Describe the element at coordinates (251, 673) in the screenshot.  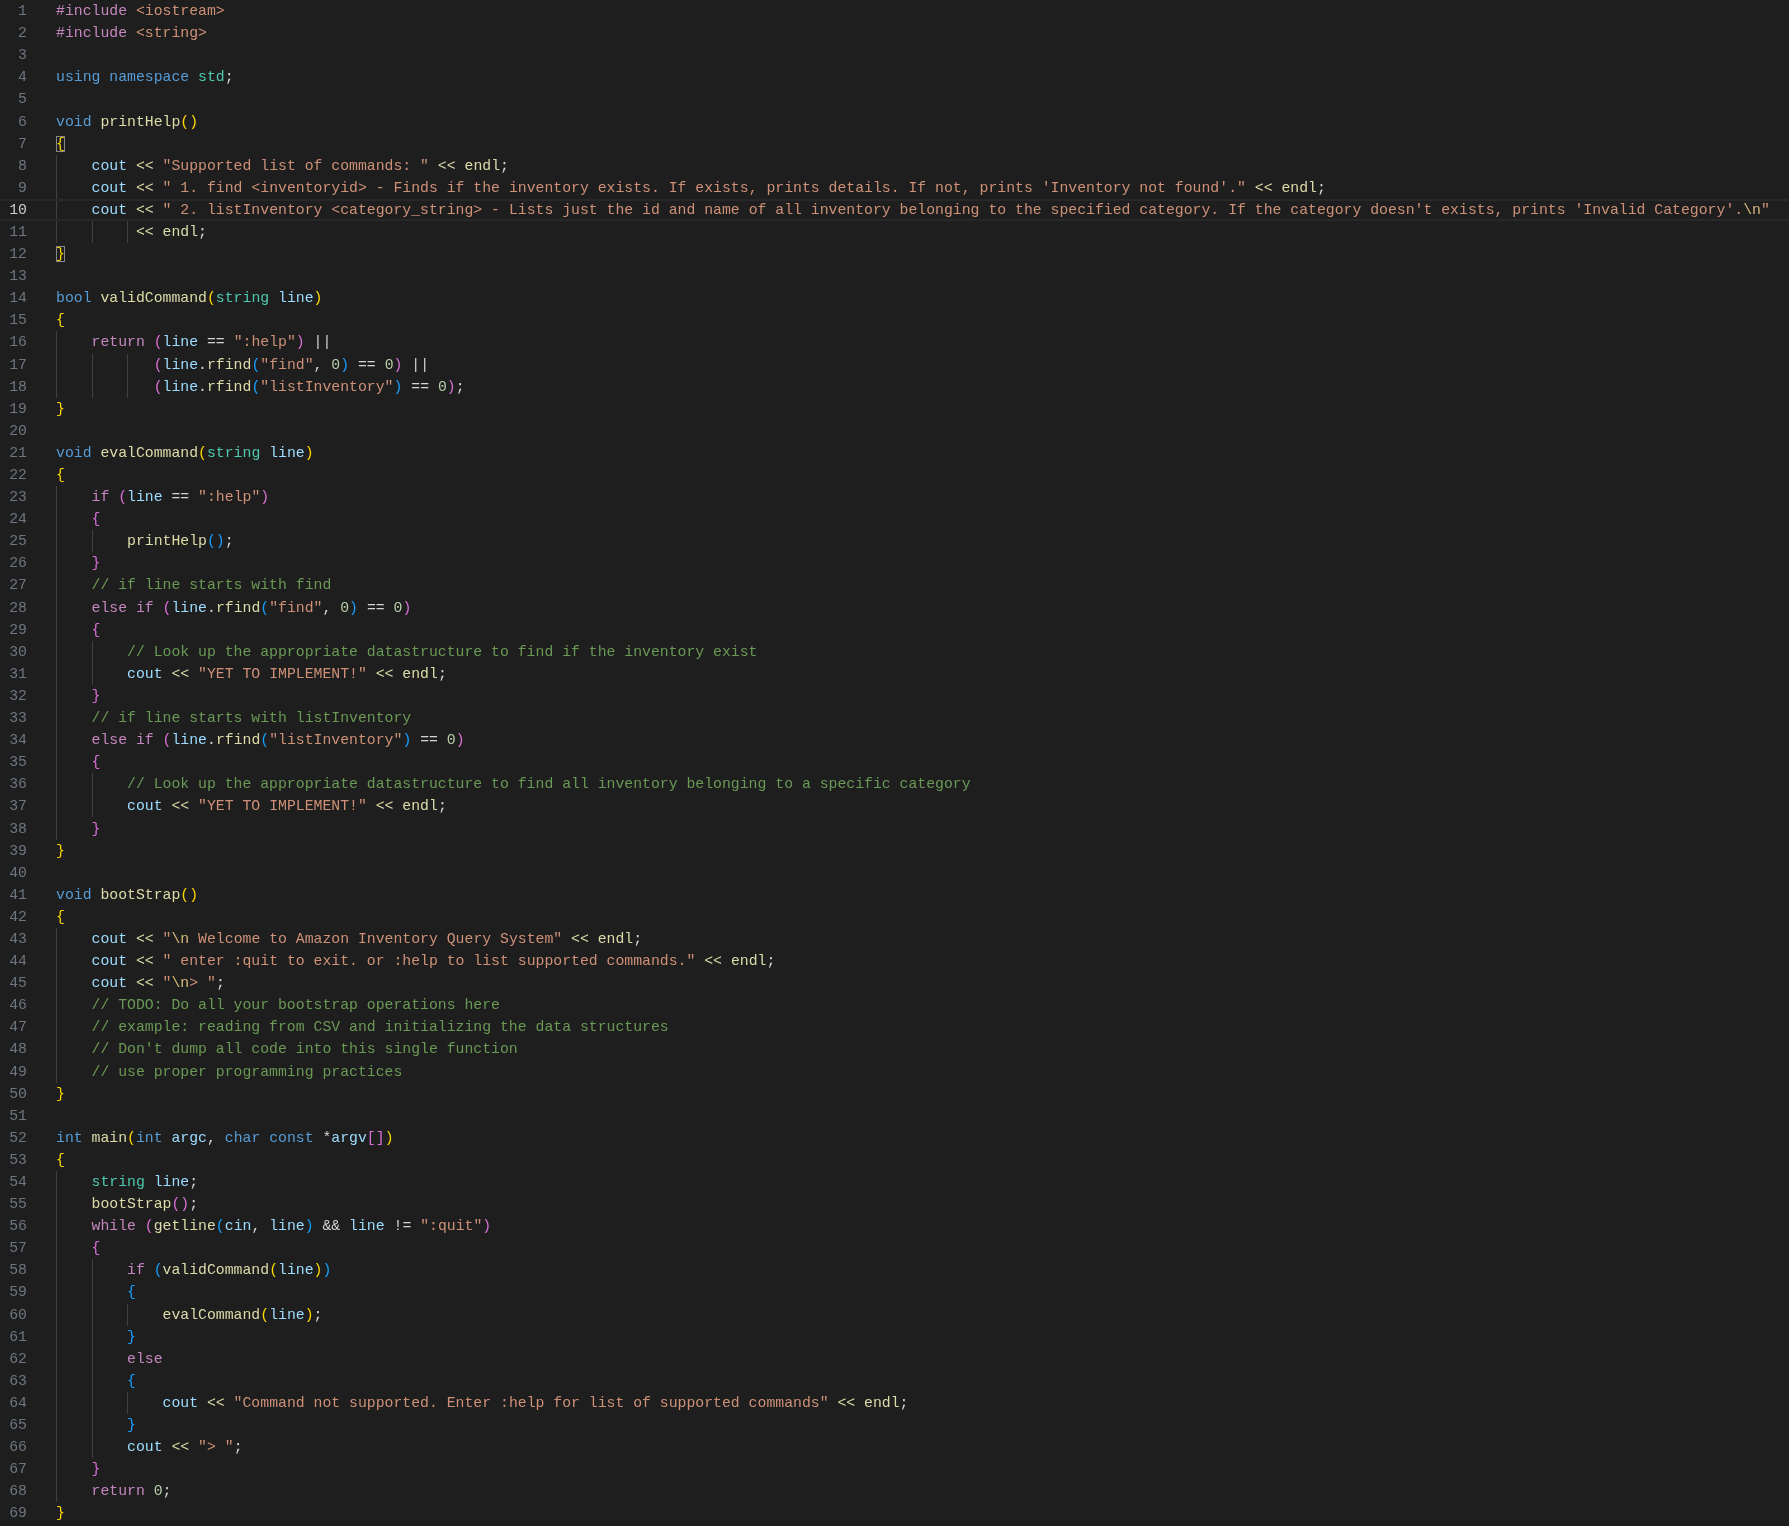
I see `code-line: cout << "YET TO IMPLEMENT!" << endl;` at that location.